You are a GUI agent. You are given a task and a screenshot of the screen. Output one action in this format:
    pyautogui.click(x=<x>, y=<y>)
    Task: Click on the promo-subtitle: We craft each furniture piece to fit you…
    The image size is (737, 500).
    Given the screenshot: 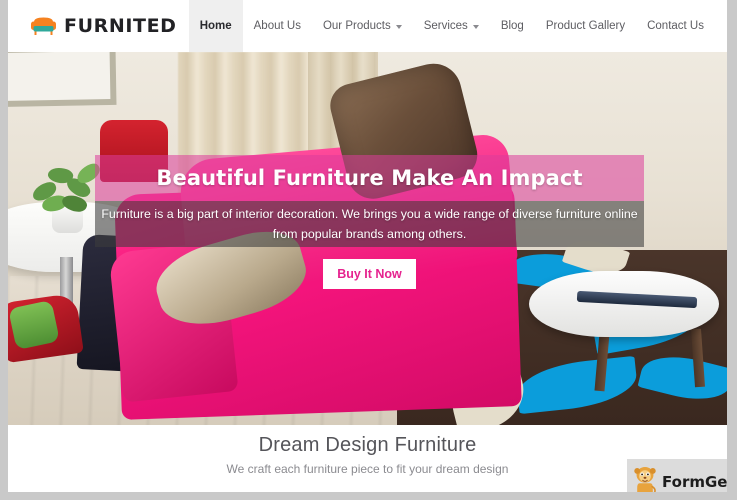 What is the action you would take?
    pyautogui.click(x=367, y=469)
    